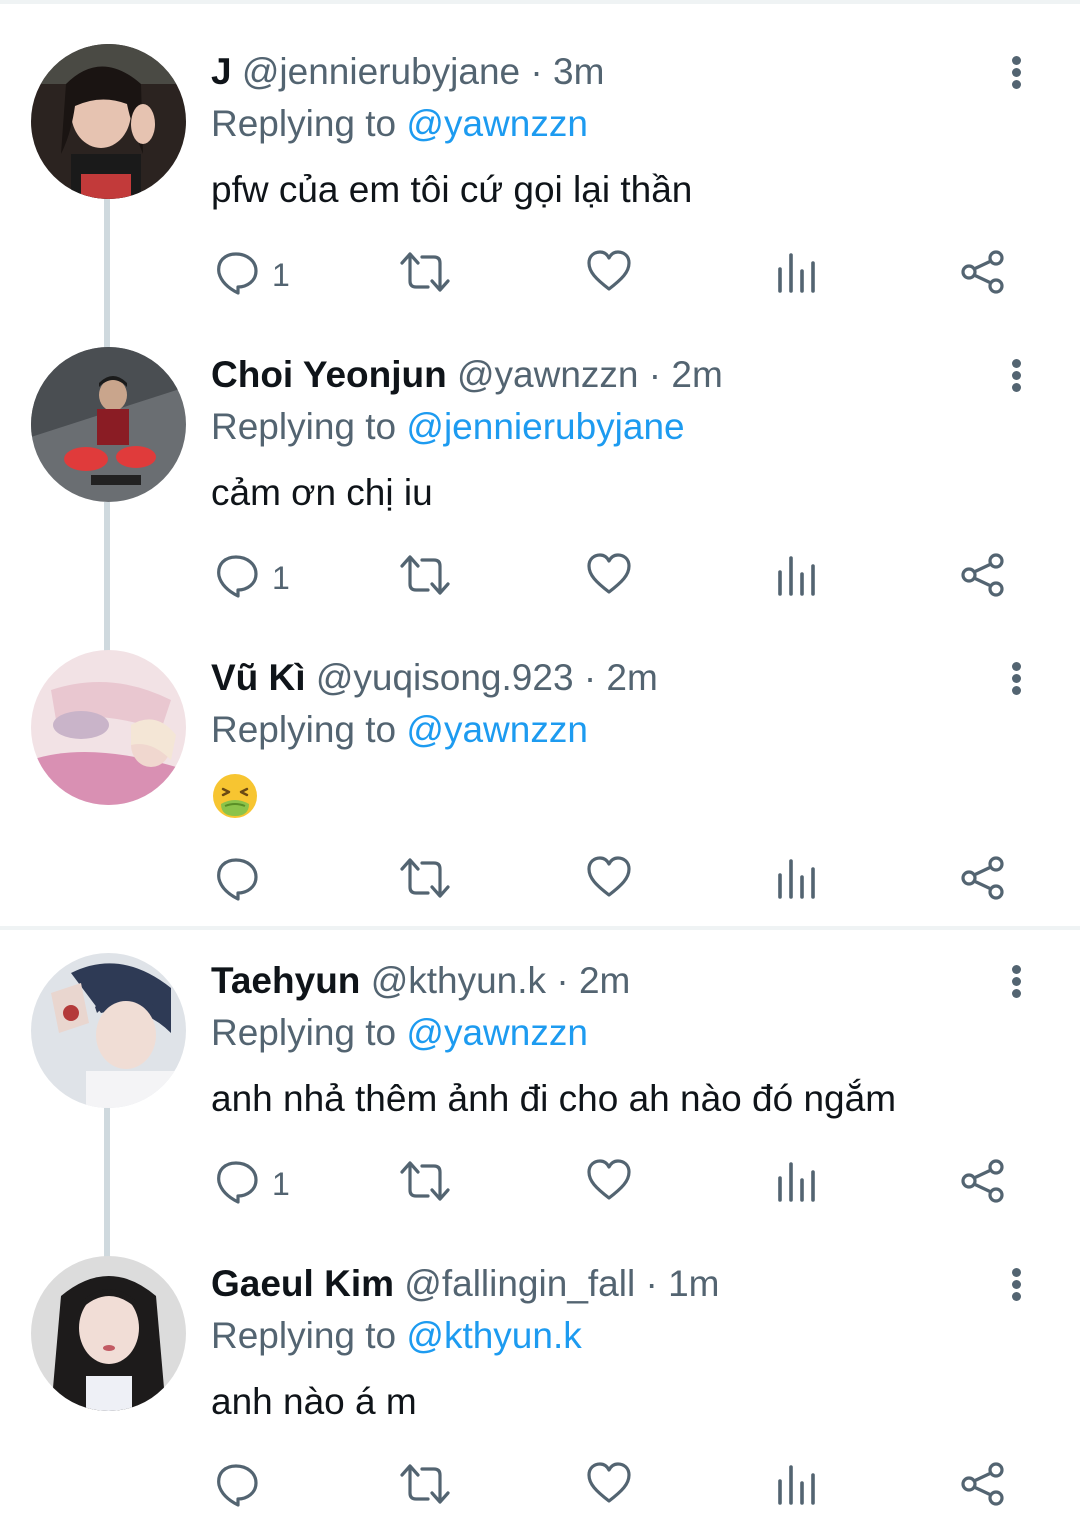 The width and height of the screenshot is (1080, 1529). I want to click on replying-to: Replying to @jennierubyjane, so click(448, 427).